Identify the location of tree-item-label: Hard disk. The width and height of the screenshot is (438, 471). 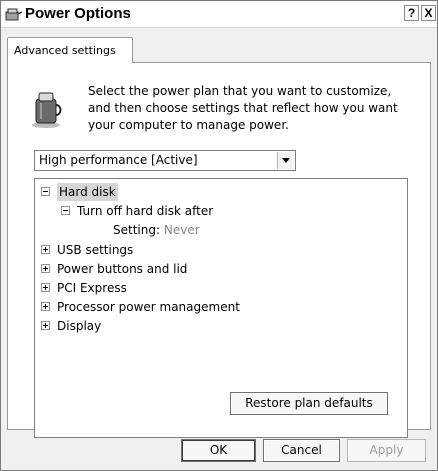
(87, 192).